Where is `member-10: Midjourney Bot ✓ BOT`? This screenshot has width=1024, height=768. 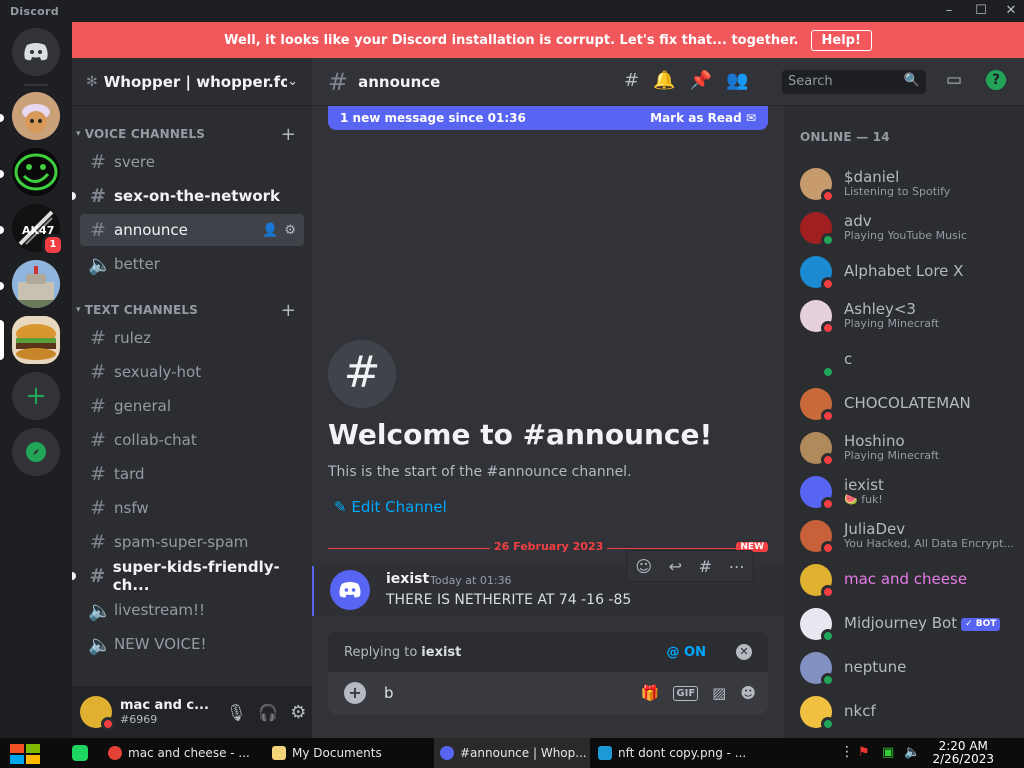 member-10: Midjourney Bot ✓ BOT is located at coordinates (912, 624).